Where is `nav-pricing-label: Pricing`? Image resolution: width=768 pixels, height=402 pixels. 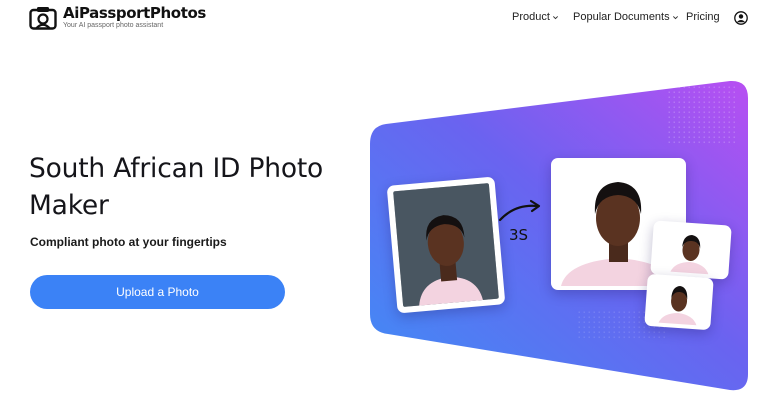 nav-pricing-label: Pricing is located at coordinates (703, 17).